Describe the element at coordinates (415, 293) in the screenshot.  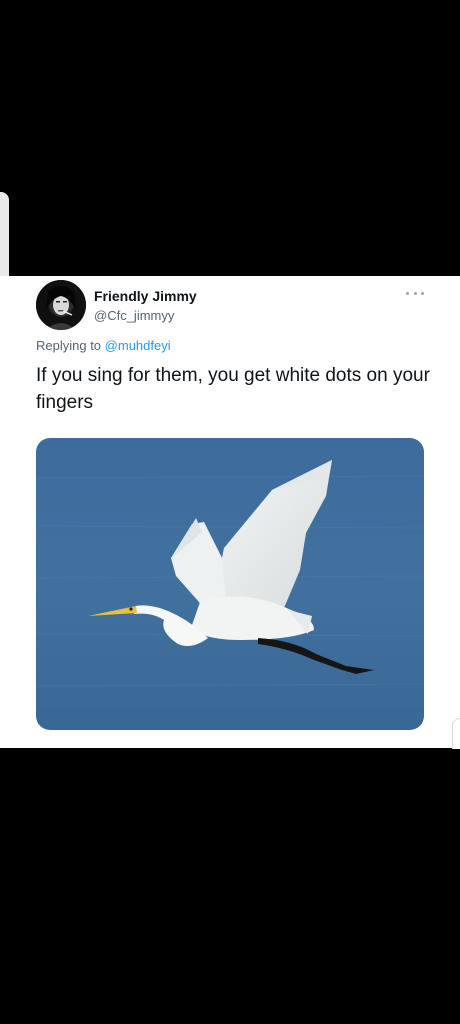
I see `more-horizontal-icon` at that location.